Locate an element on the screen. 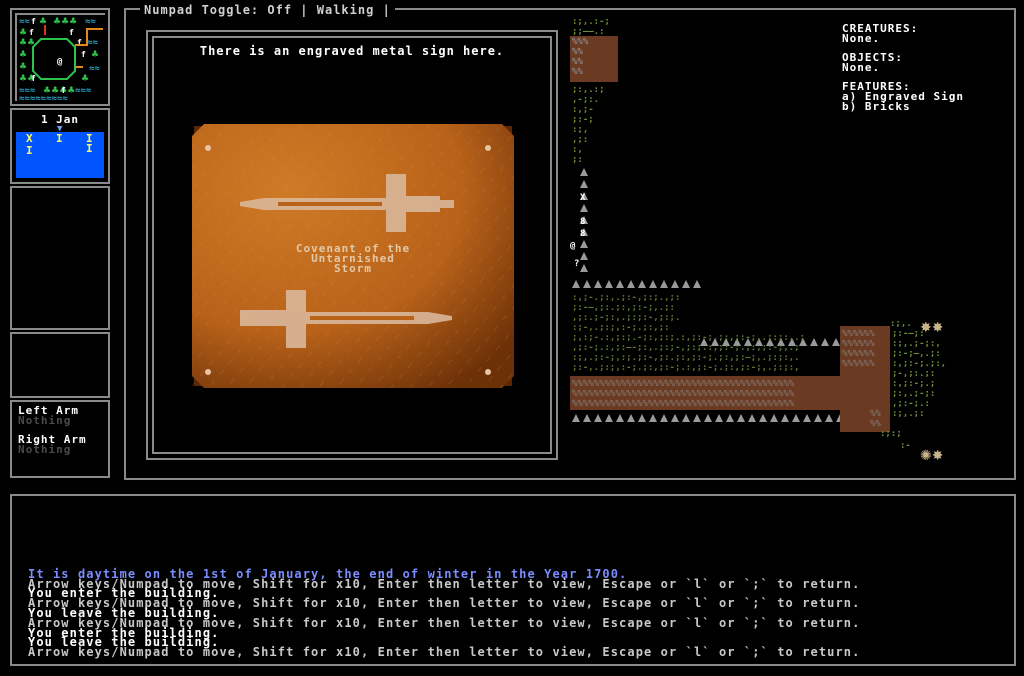 This screenshot has width=1024, height=676. sign-description: There is an engraved metal sign here. is located at coordinates (352, 51).